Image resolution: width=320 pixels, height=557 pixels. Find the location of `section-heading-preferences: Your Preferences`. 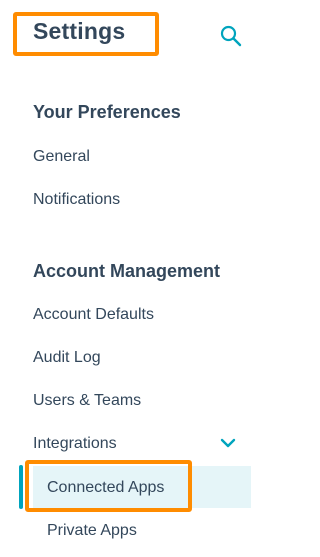

section-heading-preferences: Your Preferences is located at coordinates (107, 112).